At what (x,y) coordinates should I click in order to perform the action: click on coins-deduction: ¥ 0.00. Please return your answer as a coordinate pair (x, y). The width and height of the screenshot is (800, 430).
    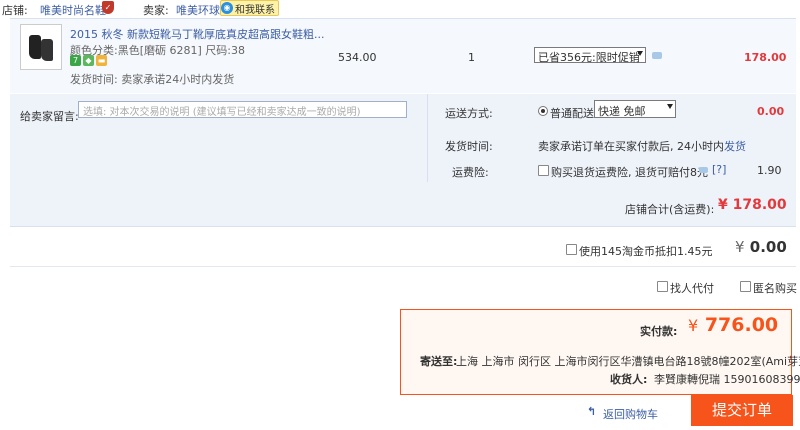
    Looking at the image, I should click on (761, 247).